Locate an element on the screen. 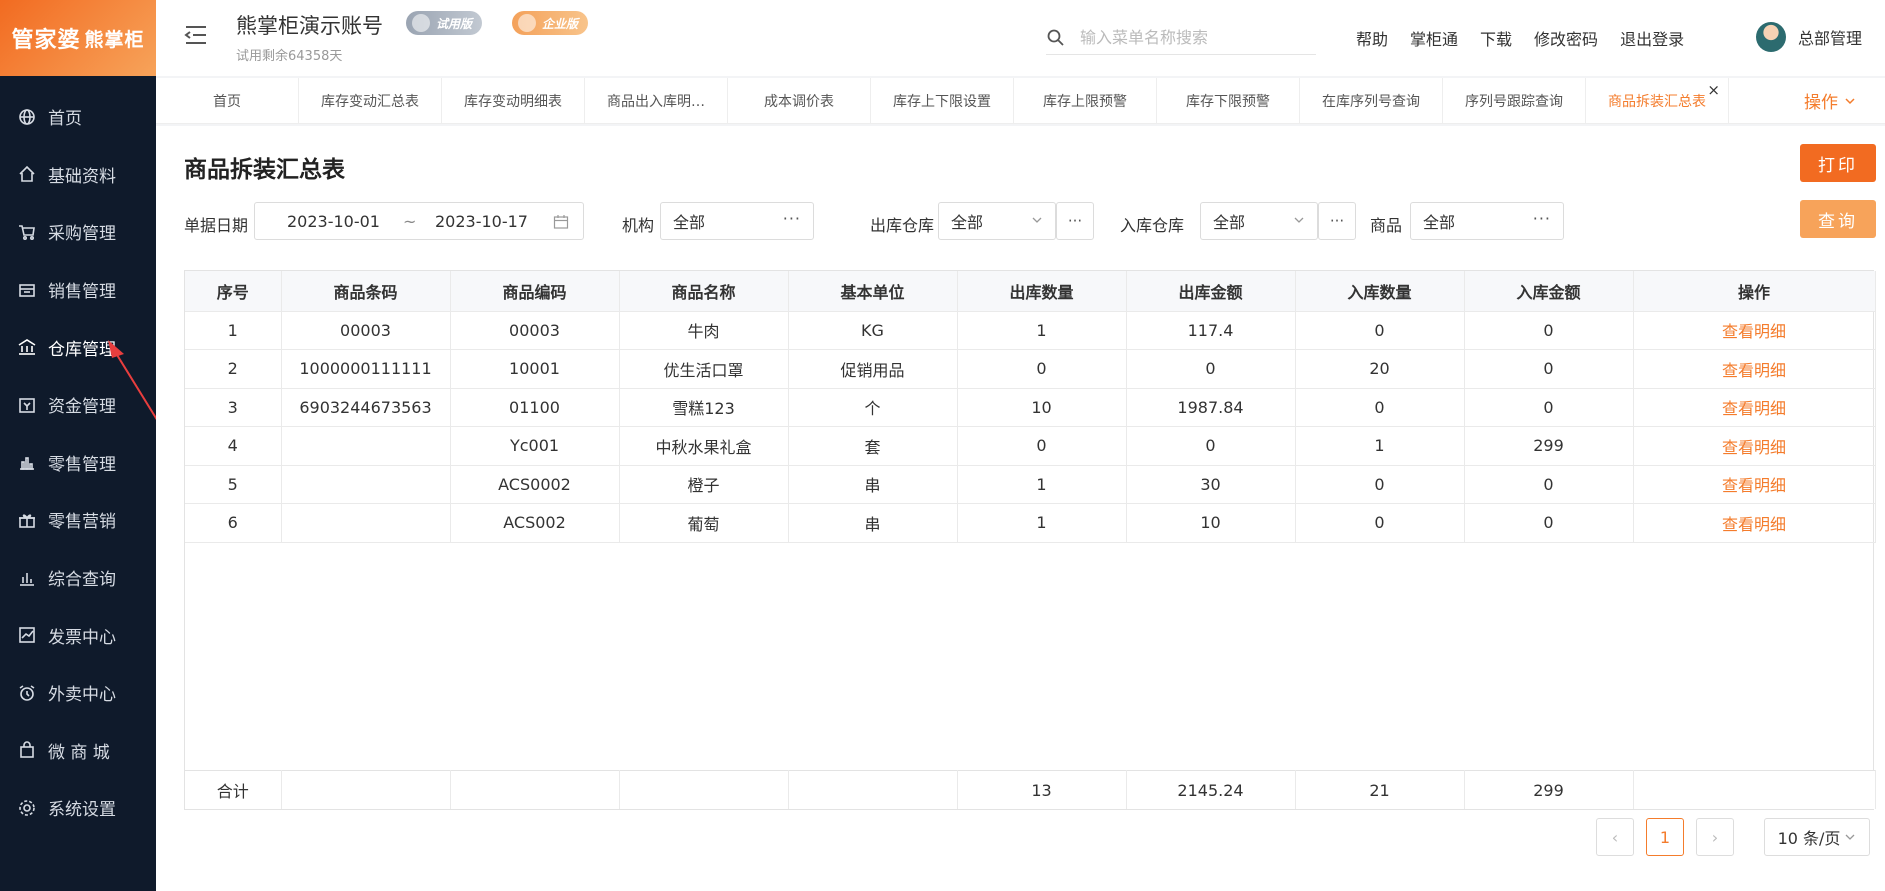  table-cell: 299 is located at coordinates (1549, 446).